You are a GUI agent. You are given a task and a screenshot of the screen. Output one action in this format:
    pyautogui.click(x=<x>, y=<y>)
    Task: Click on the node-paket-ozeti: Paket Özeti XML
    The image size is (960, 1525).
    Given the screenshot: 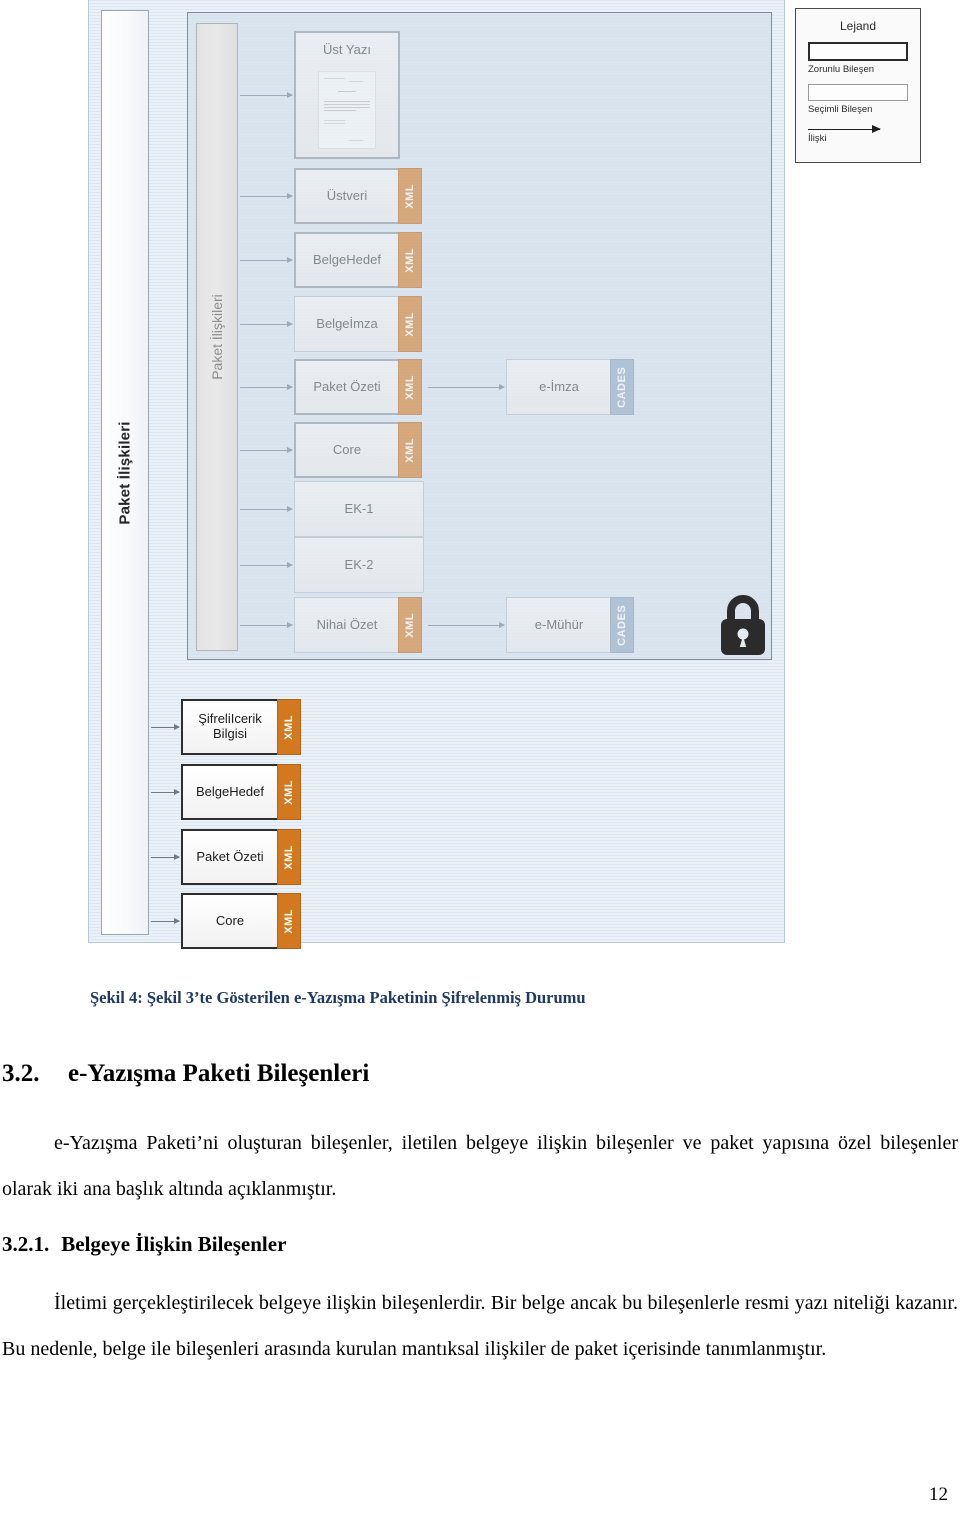 What is the action you would take?
    pyautogui.click(x=358, y=387)
    